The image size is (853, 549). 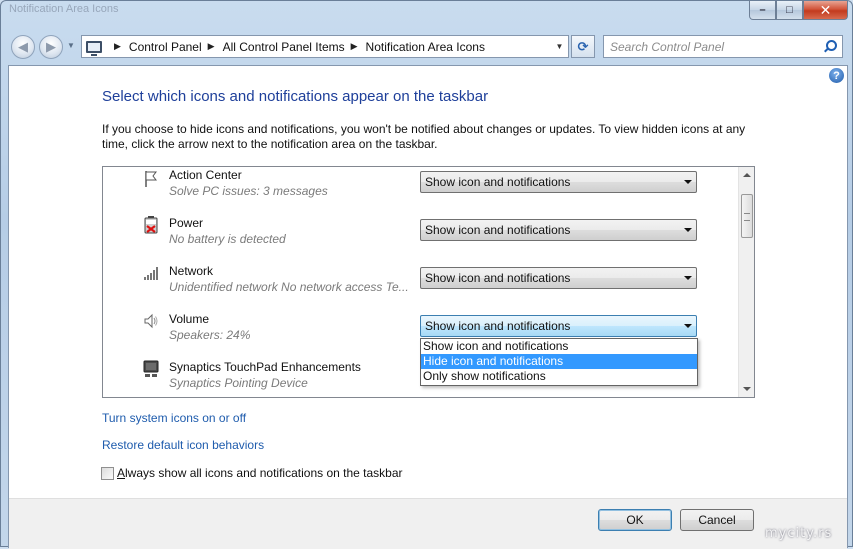 What do you see at coordinates (559, 46) in the screenshot?
I see `address-dropdown-icon: ▼` at bounding box center [559, 46].